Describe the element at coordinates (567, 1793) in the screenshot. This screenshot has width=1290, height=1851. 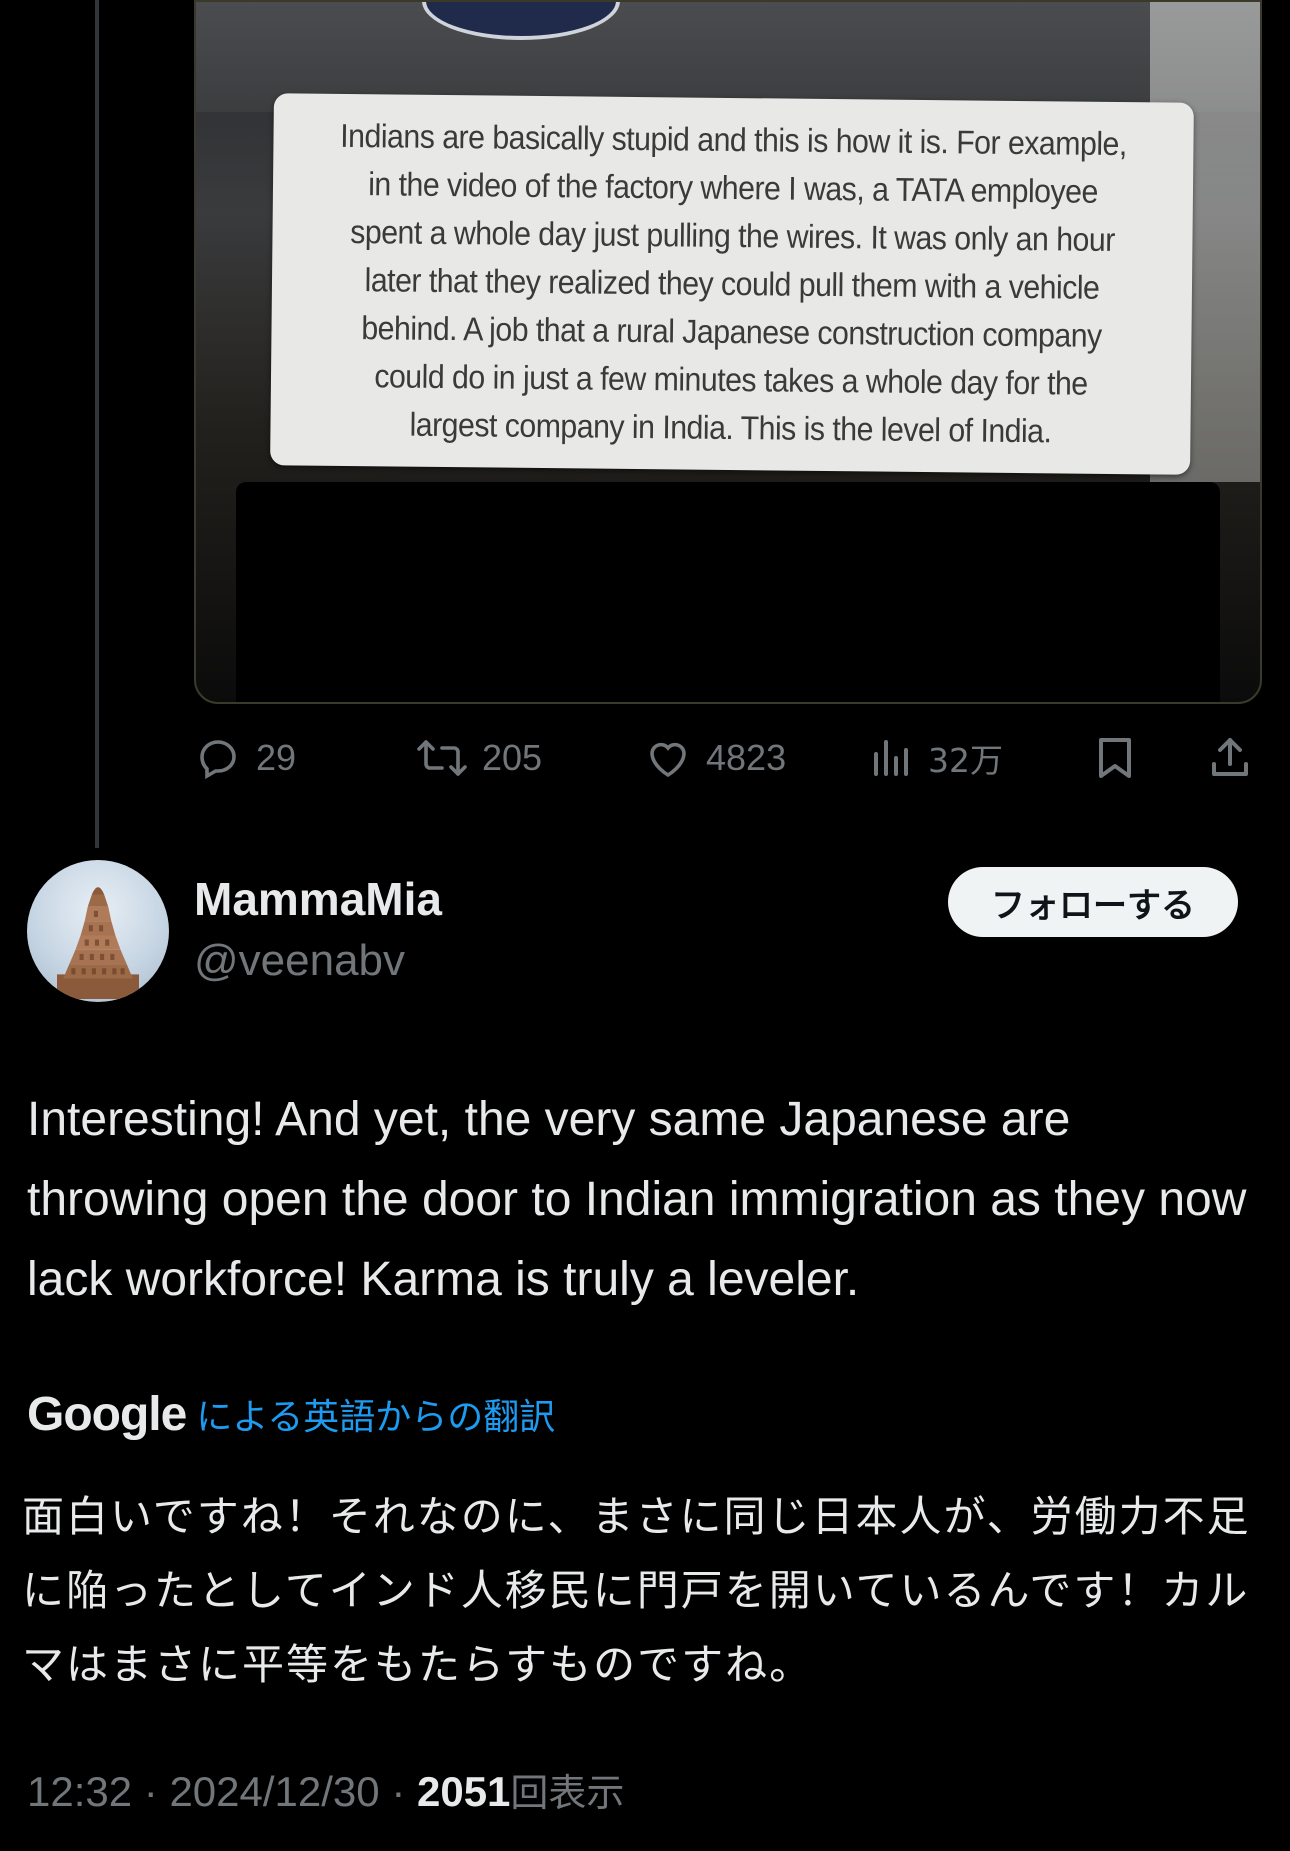
I see `tweet-view-label: 回表示` at that location.